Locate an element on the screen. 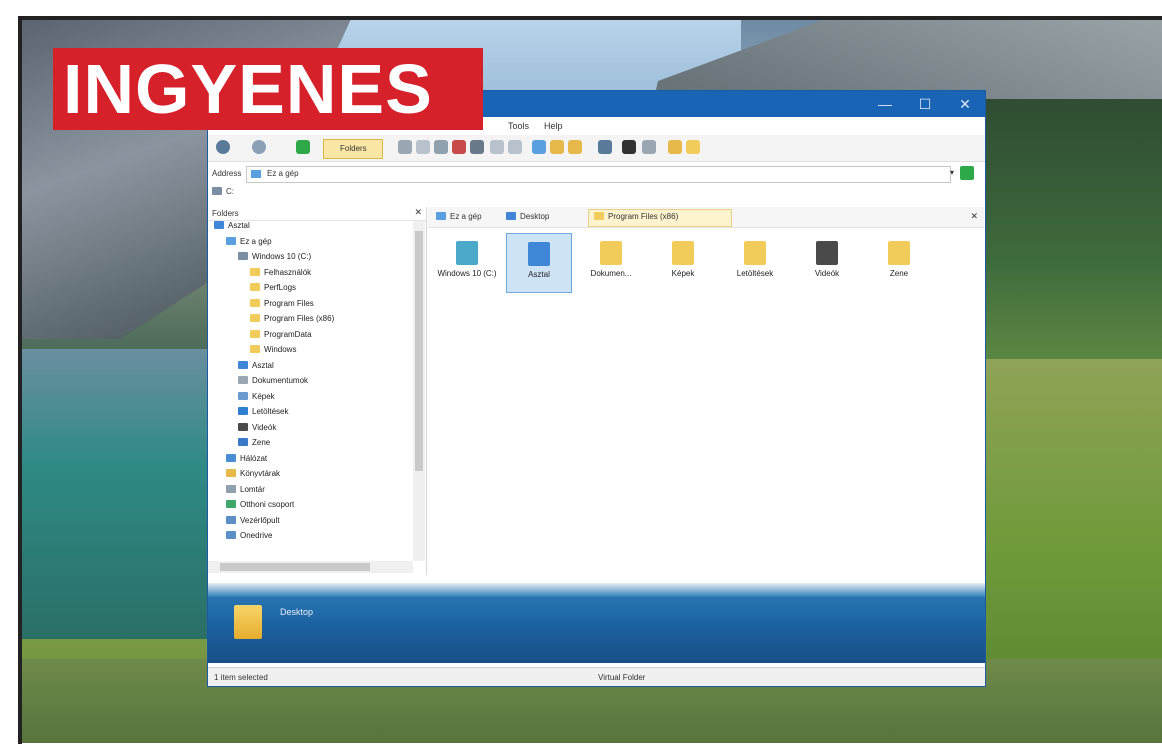  breadcrumb-program-files-x86: Program Files (x86) is located at coordinates (636, 216).